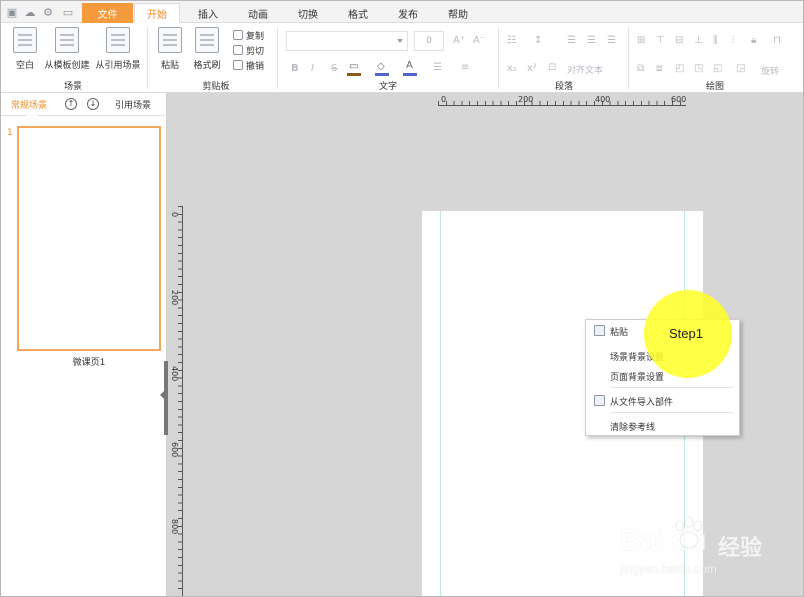 The width and height of the screenshot is (804, 597). I want to click on move-down-icon: ↓, so click(93, 104).